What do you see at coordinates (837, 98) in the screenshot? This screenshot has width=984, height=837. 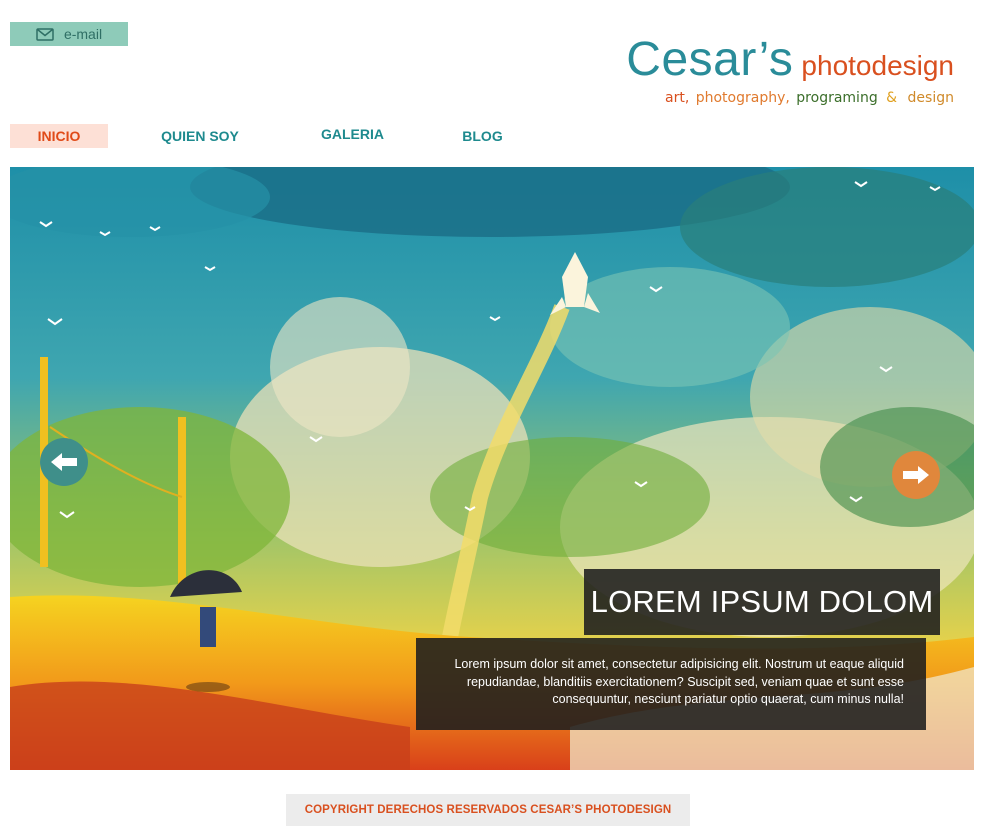 I see `tagline-word: programing` at bounding box center [837, 98].